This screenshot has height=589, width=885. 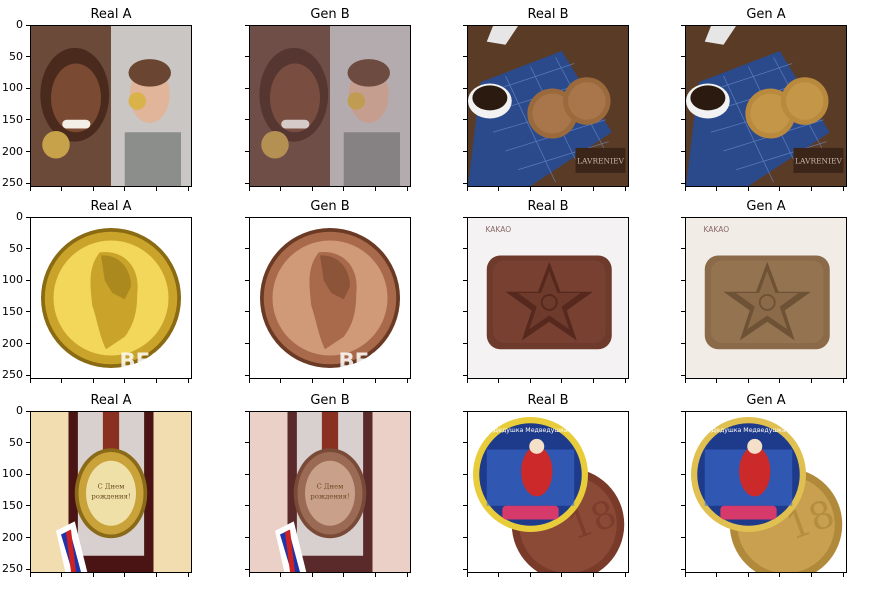 What do you see at coordinates (111, 298) in the screenshot?
I see `panel-image-gold-portrait-medal: BEST` at bounding box center [111, 298].